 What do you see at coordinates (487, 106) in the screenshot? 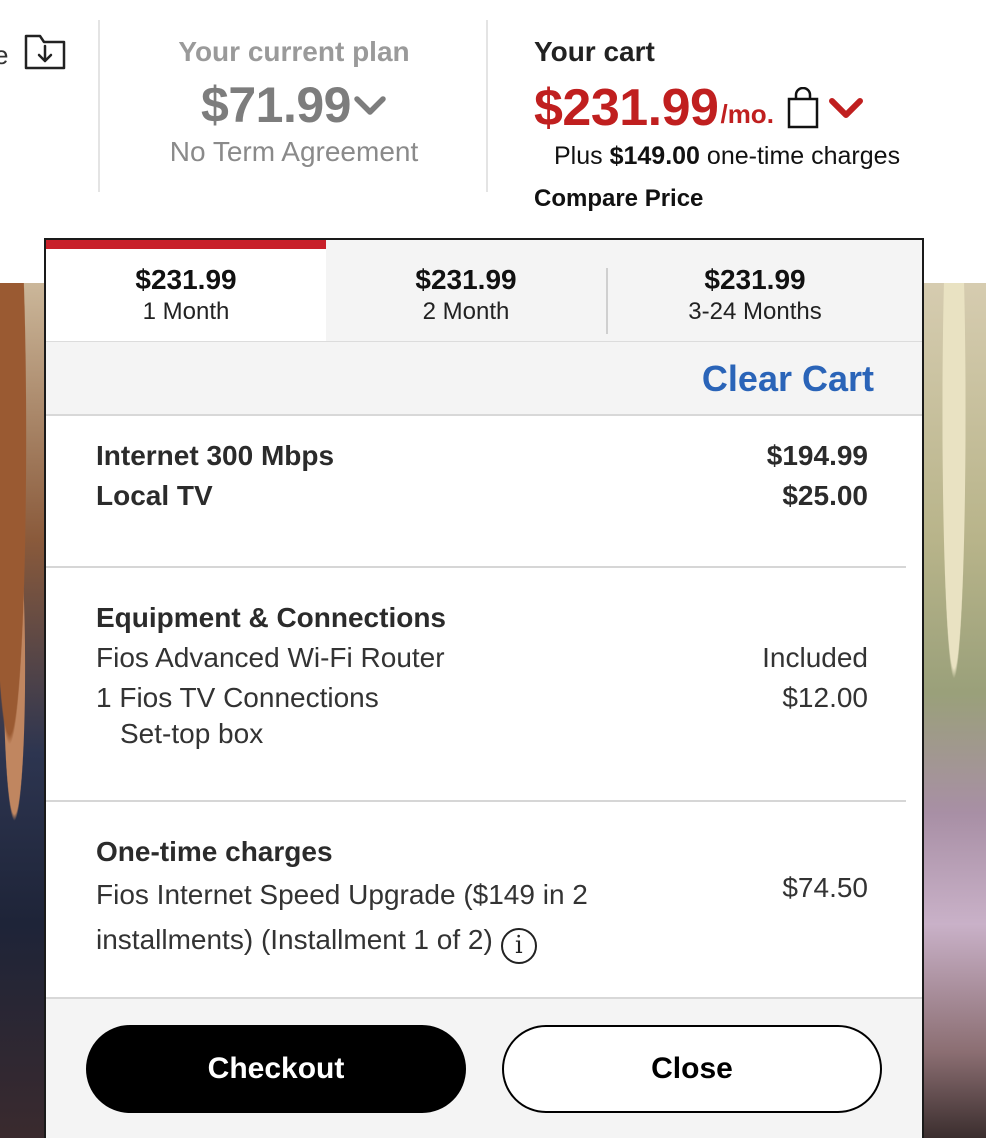
I see `header-divider` at bounding box center [487, 106].